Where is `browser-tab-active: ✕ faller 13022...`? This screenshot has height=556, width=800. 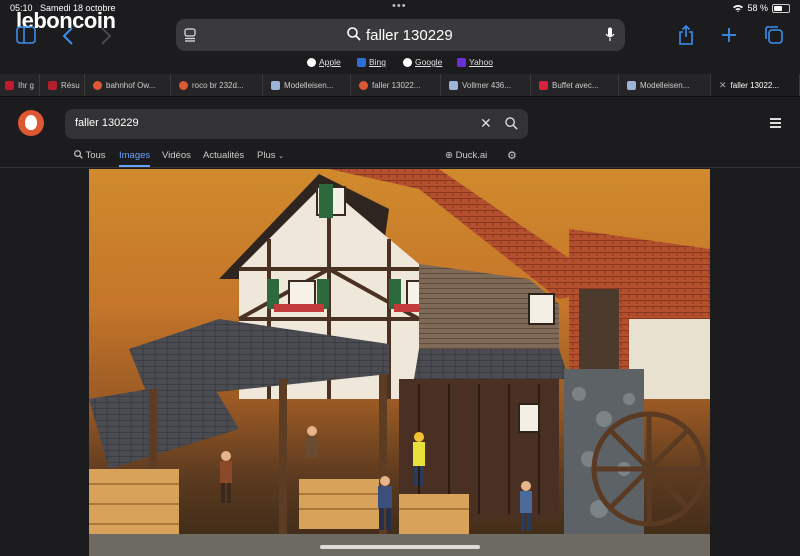 browser-tab-active: ✕ faller 13022... is located at coordinates (755, 85).